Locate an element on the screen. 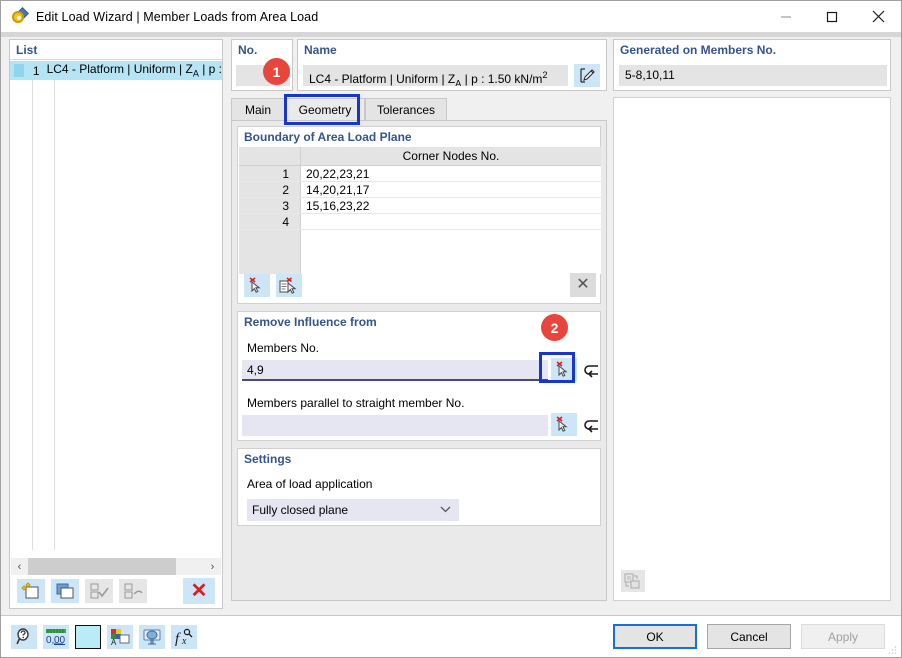 Image resolution: width=902 pixels, height=658 pixels. parallel-members-label: Members parallel to straight member No. is located at coordinates (356, 403).